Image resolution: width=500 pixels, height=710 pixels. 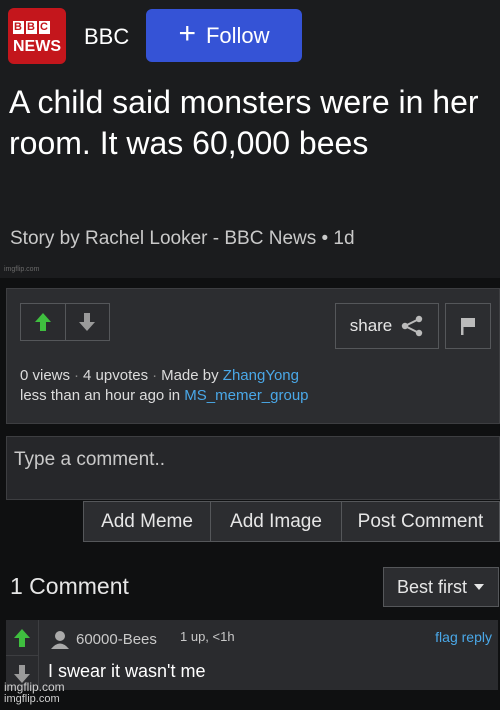 What do you see at coordinates (371, 325) in the screenshot?
I see `share-label: share` at bounding box center [371, 325].